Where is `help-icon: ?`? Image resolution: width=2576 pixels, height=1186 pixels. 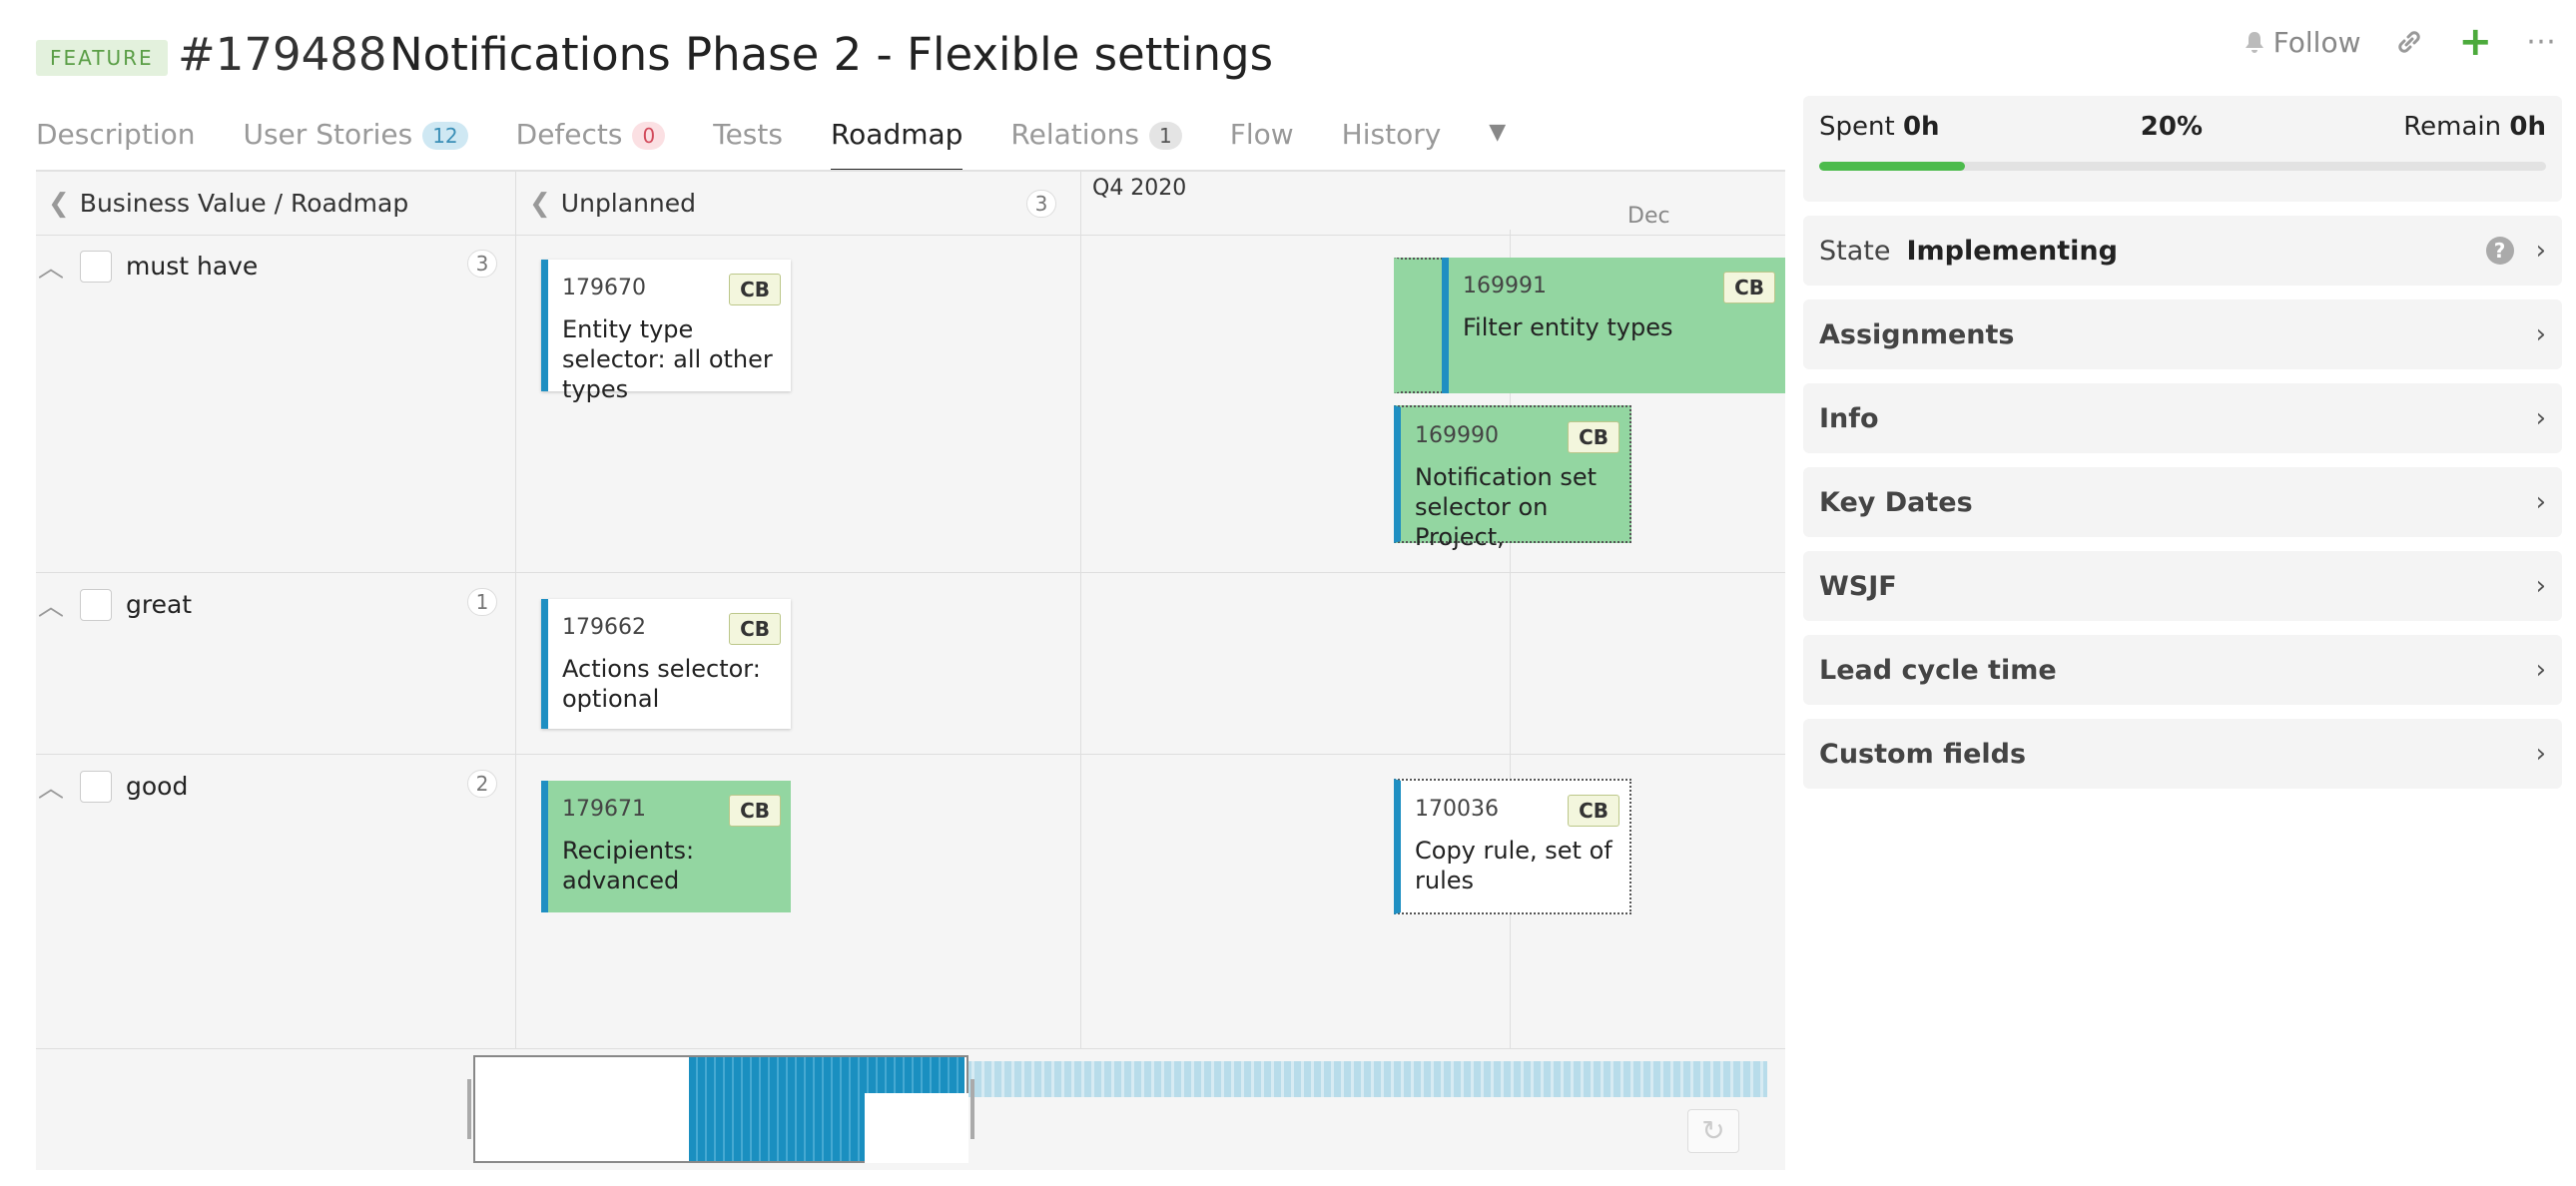
help-icon: ? is located at coordinates (2499, 251).